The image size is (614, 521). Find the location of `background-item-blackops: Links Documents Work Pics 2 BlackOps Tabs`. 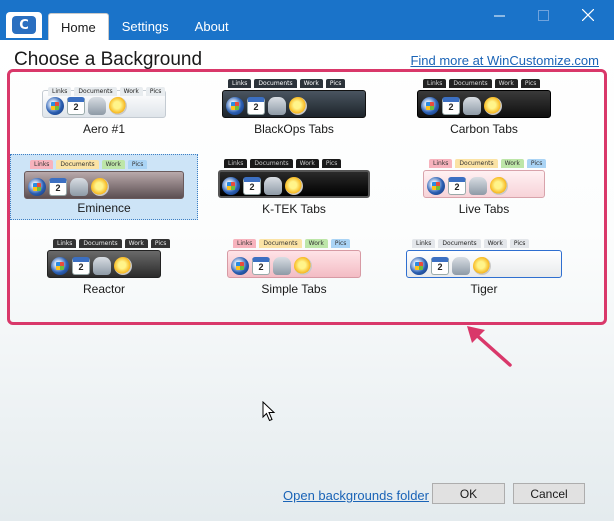

background-item-blackops: Links Documents Work Pics 2 BlackOps Tabs is located at coordinates (294, 107).